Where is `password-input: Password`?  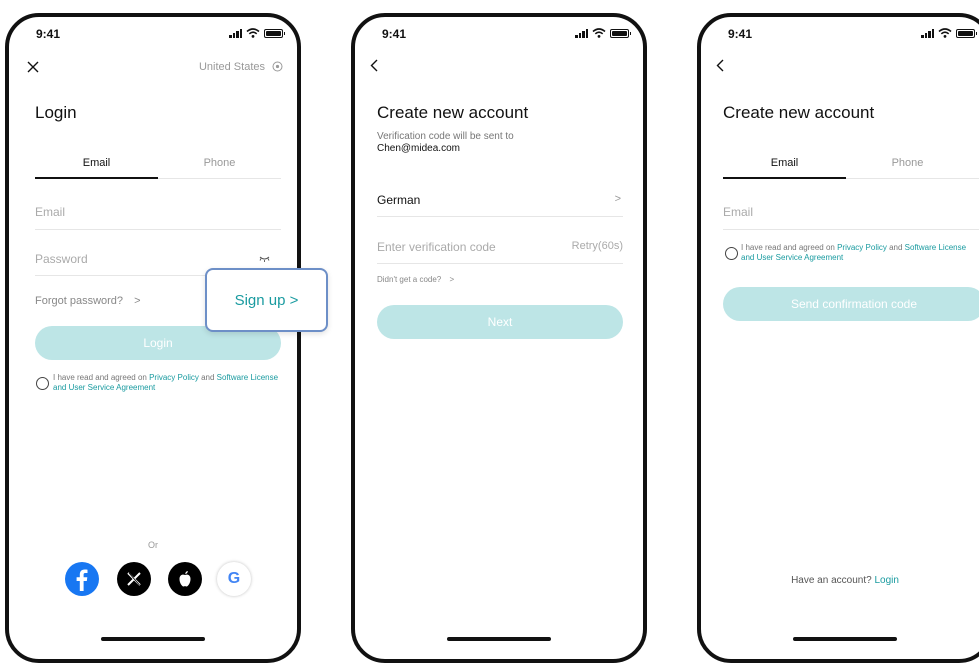 password-input: Password is located at coordinates (61, 259).